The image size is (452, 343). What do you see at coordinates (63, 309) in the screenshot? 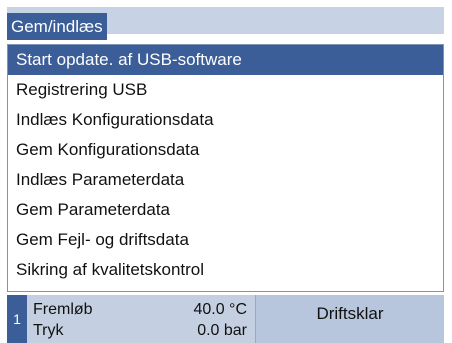
I see `flow-label: Fremløb` at bounding box center [63, 309].